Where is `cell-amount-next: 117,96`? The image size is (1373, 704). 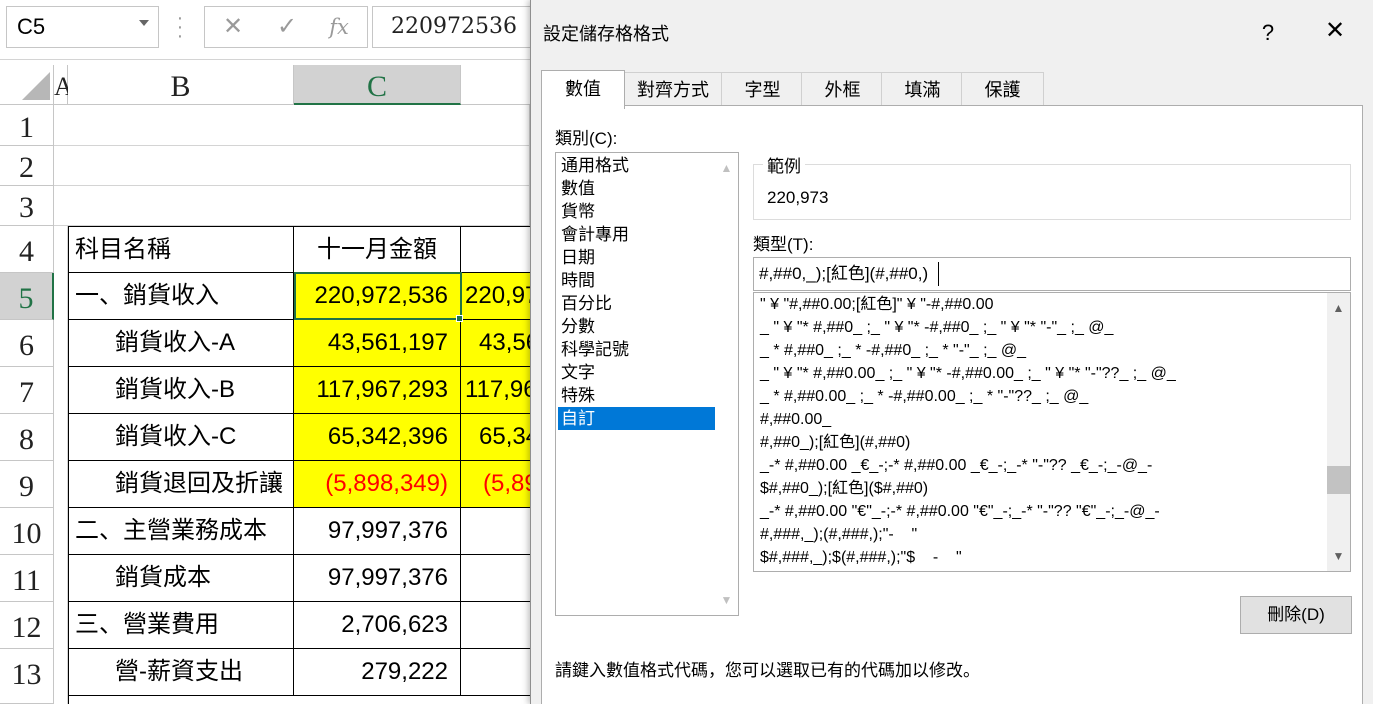
cell-amount-next: 117,96 is located at coordinates (501, 390).